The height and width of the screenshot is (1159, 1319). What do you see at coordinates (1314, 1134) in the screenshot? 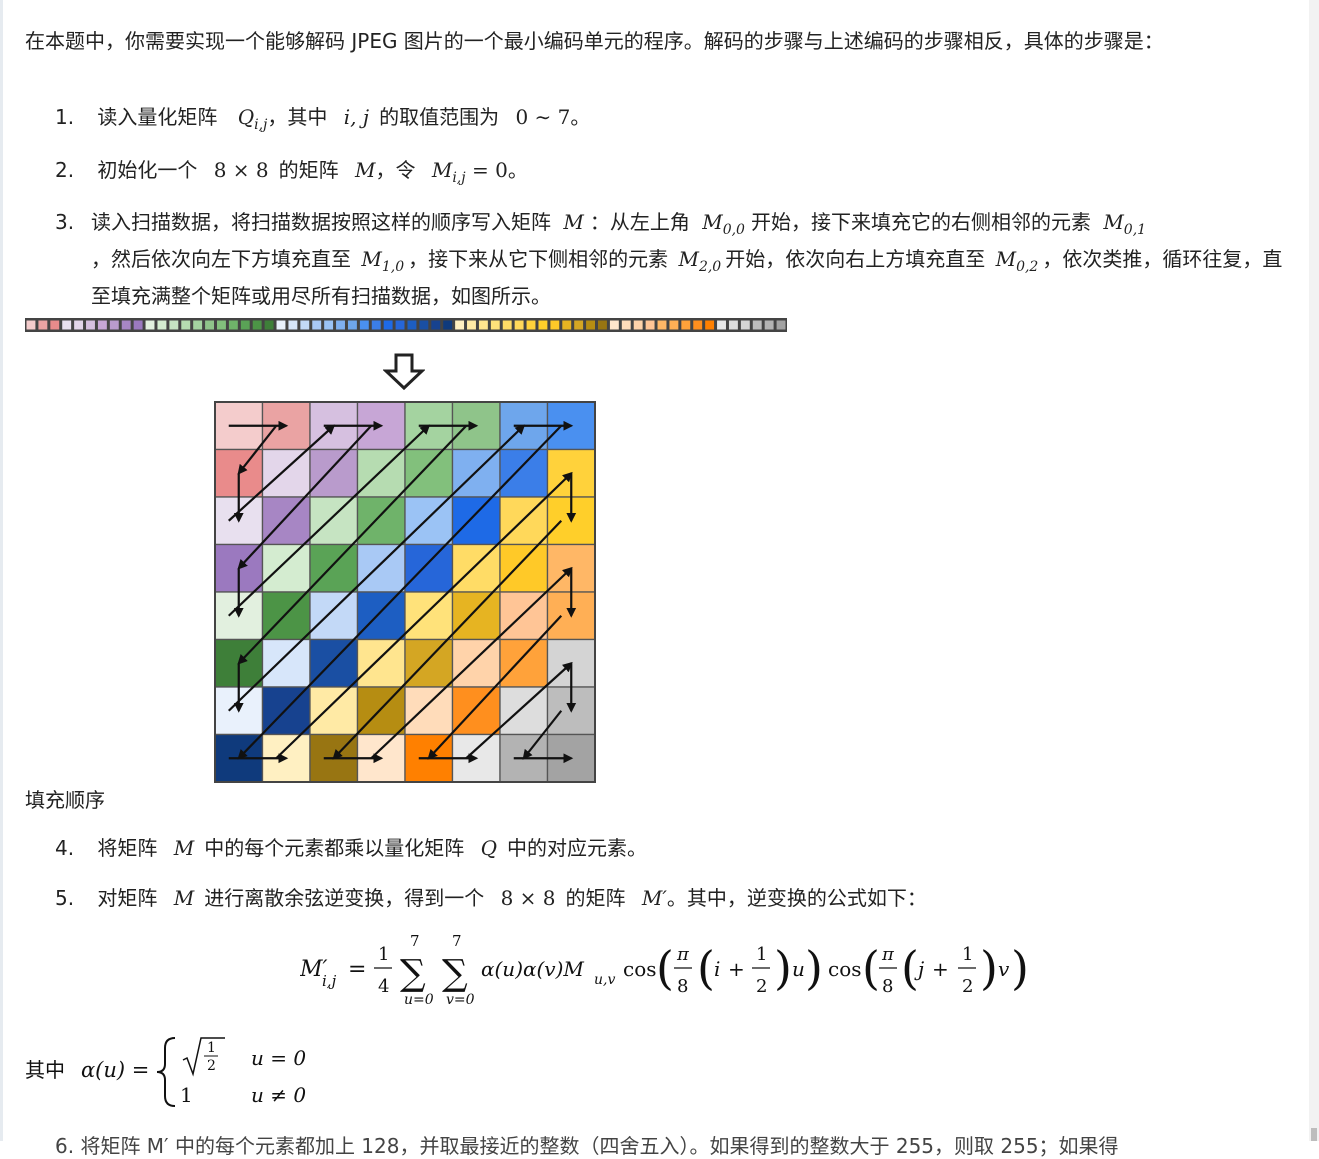
I see `scrollbar-thumb` at bounding box center [1314, 1134].